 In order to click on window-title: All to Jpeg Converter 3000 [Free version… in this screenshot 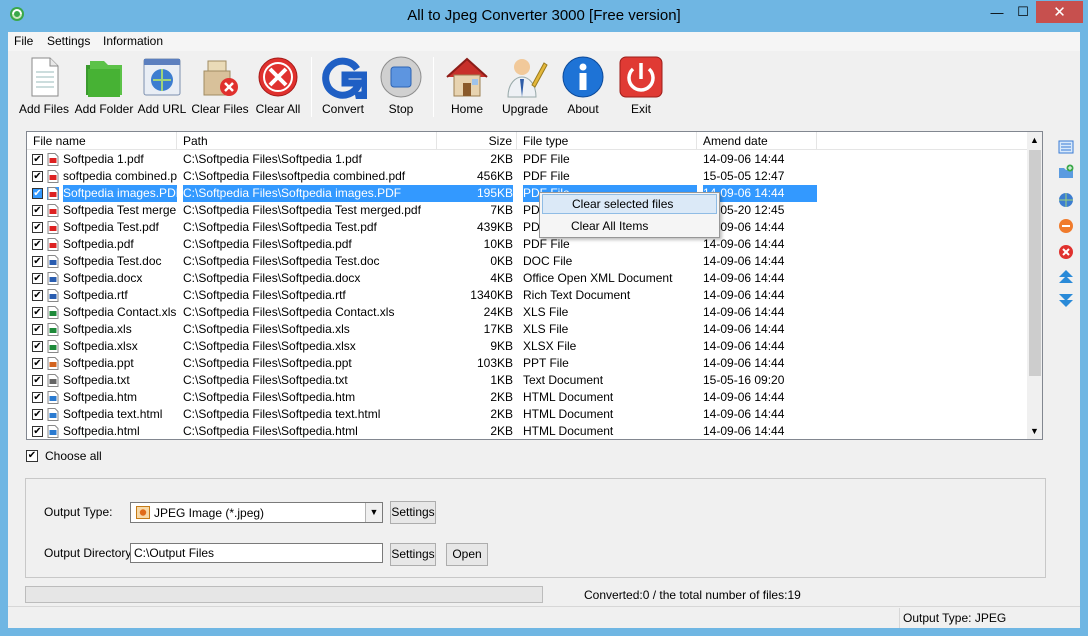, I will do `click(544, 15)`.